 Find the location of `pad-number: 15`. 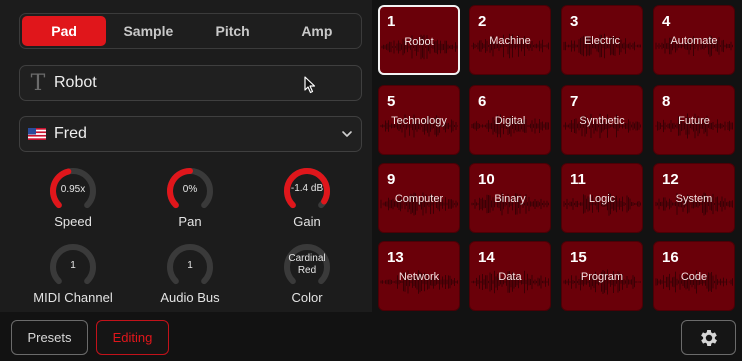

pad-number: 15 is located at coordinates (578, 257).